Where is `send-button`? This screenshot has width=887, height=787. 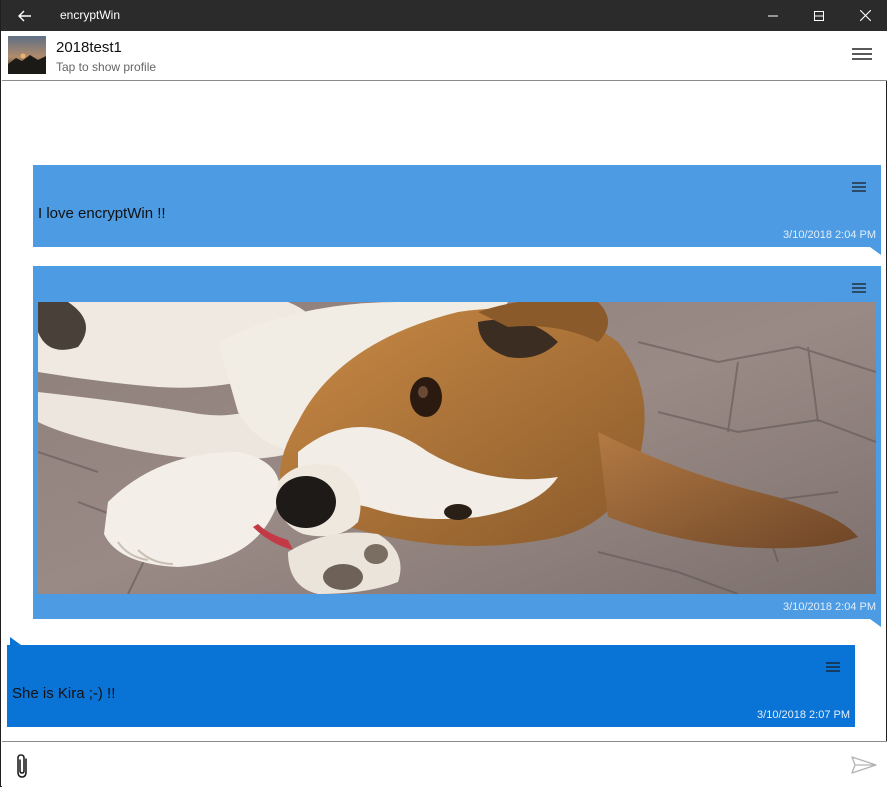 send-button is located at coordinates (864, 765).